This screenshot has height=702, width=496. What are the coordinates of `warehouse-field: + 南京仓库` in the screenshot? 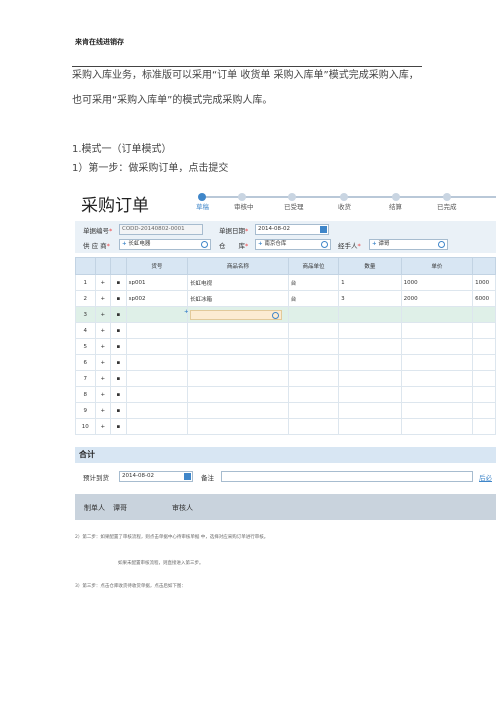 It's located at (293, 244).